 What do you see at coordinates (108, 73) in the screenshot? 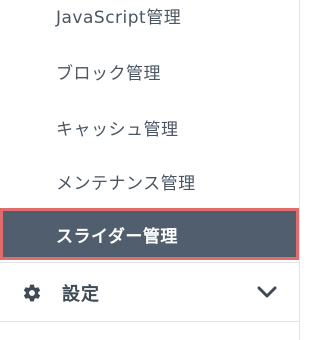
I see `sidebar-item-label: ブロック管理` at bounding box center [108, 73].